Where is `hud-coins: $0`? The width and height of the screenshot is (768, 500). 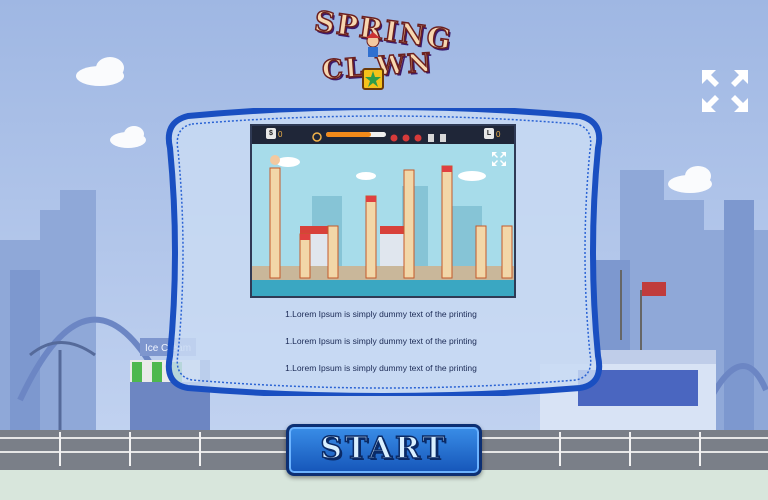
hud-coins: $0 is located at coordinates (274, 134).